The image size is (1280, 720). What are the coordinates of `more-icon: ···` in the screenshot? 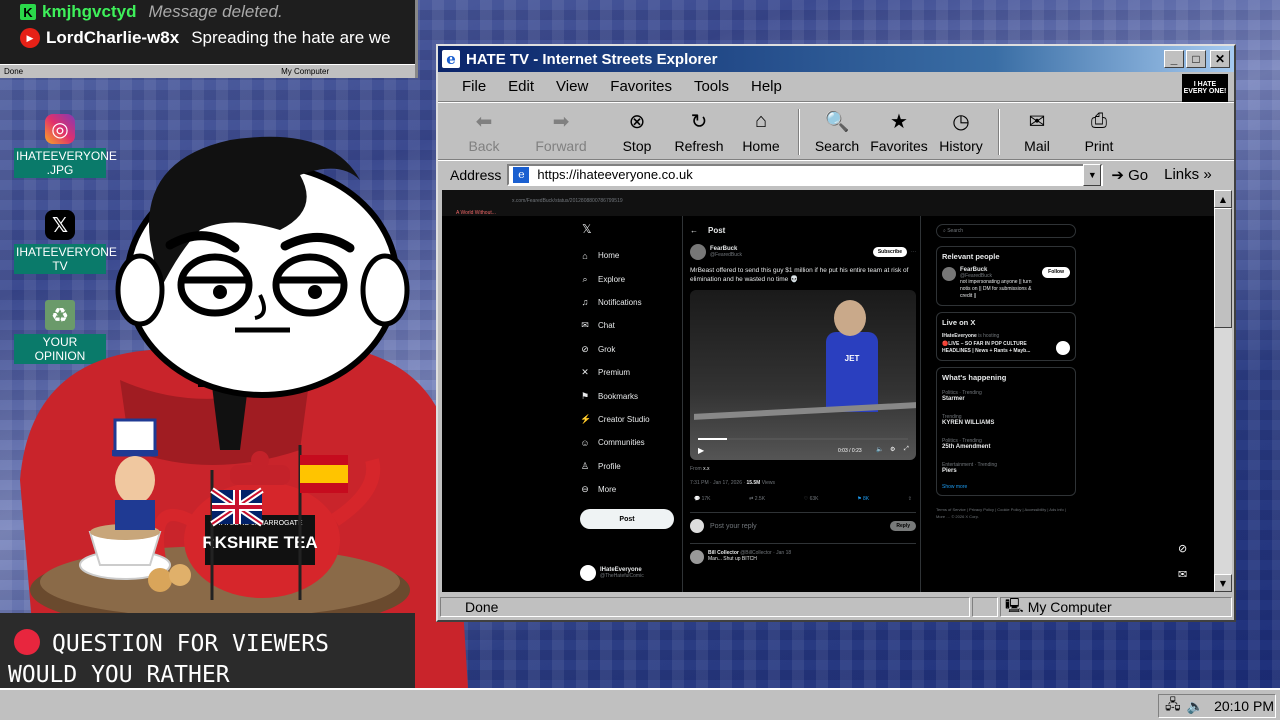 It's located at (913, 252).